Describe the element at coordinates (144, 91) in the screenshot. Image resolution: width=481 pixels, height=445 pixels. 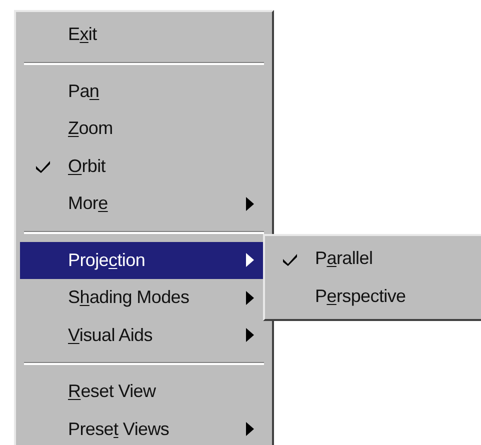
I see `menu-item: Pan` at that location.